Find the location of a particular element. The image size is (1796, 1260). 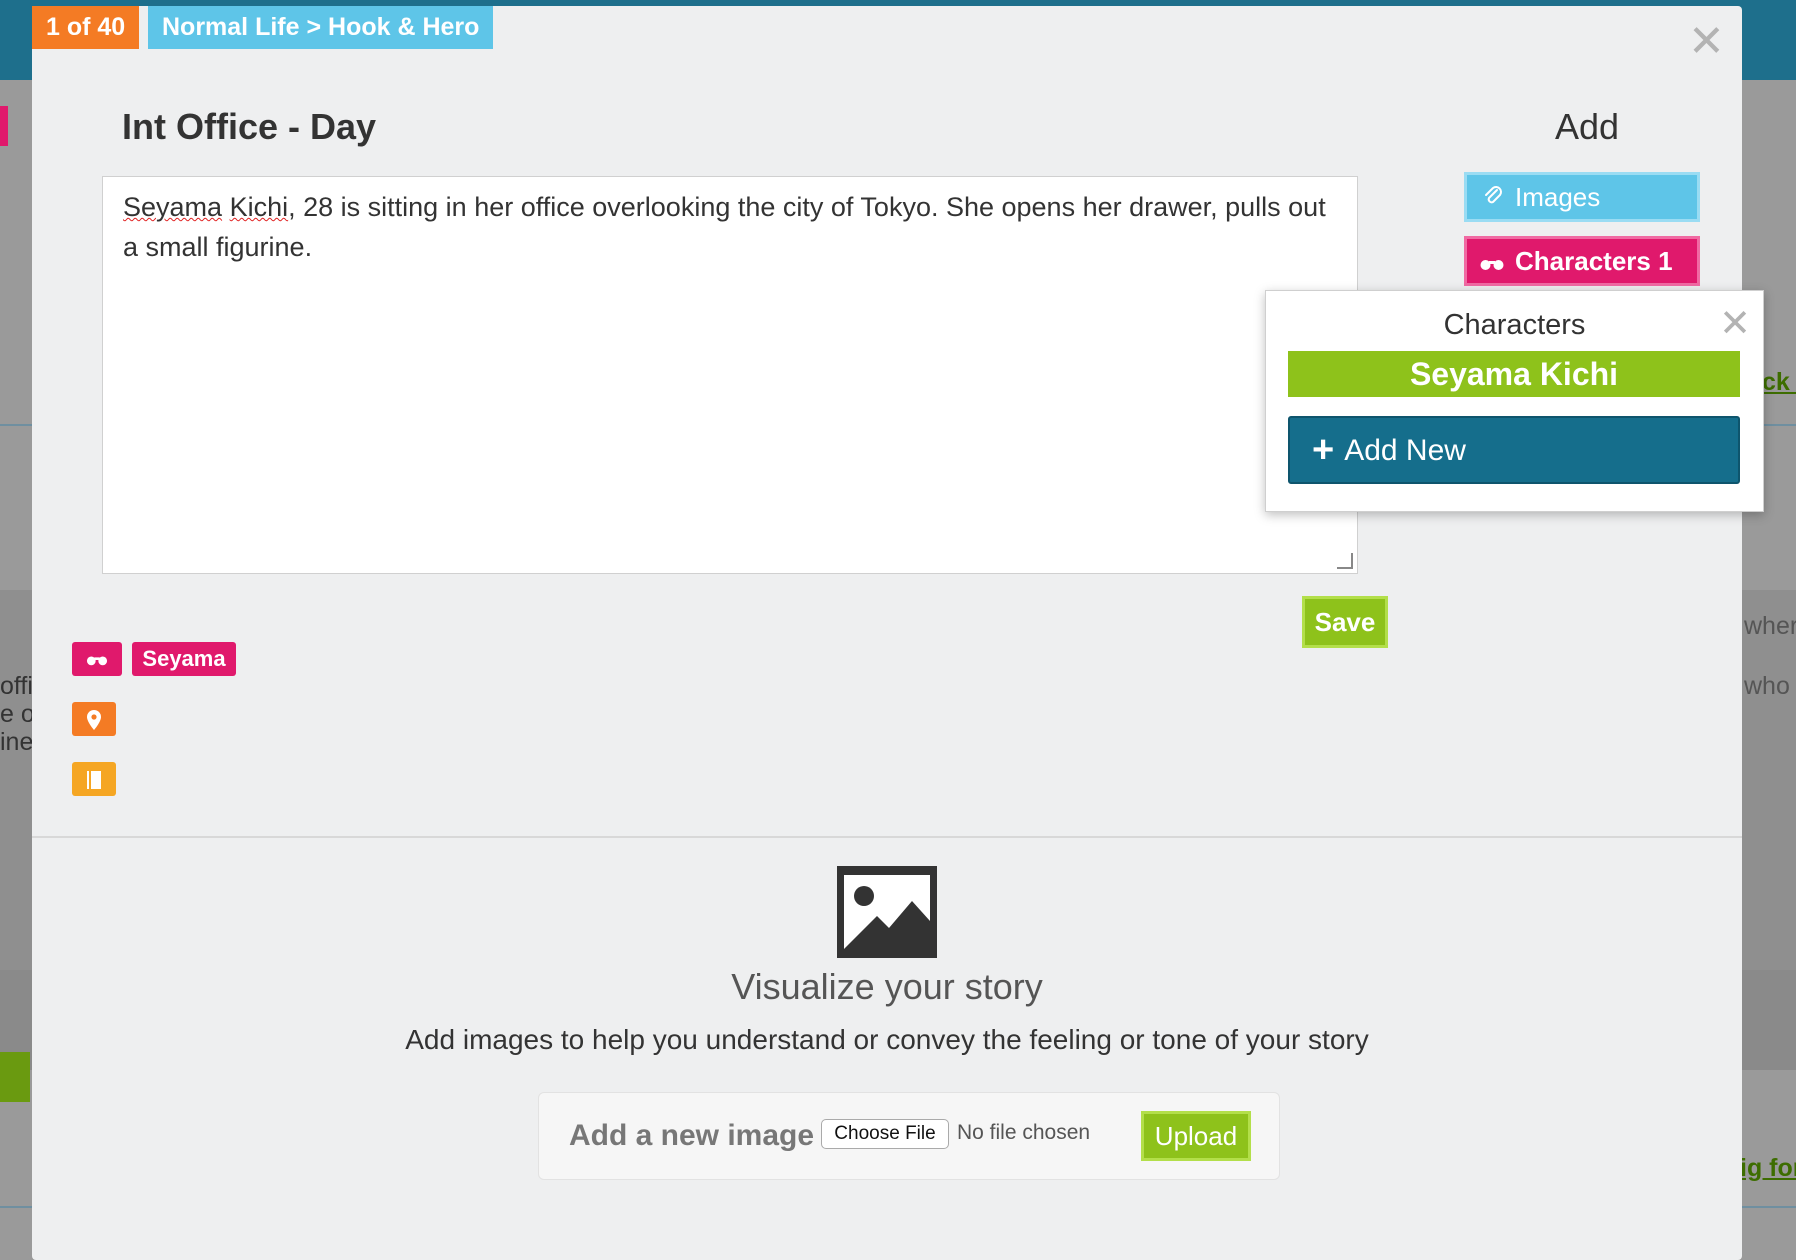

location-tag is located at coordinates (94, 719).